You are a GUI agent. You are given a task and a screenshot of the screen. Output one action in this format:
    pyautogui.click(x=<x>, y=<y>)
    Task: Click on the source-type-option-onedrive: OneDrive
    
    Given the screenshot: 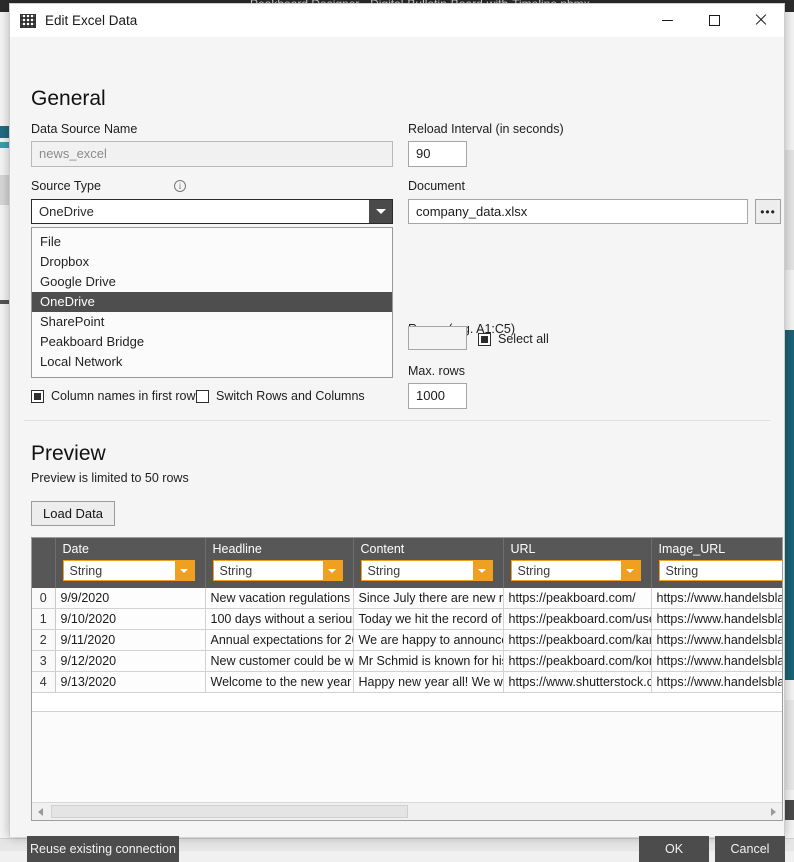 What is the action you would take?
    pyautogui.click(x=212, y=302)
    